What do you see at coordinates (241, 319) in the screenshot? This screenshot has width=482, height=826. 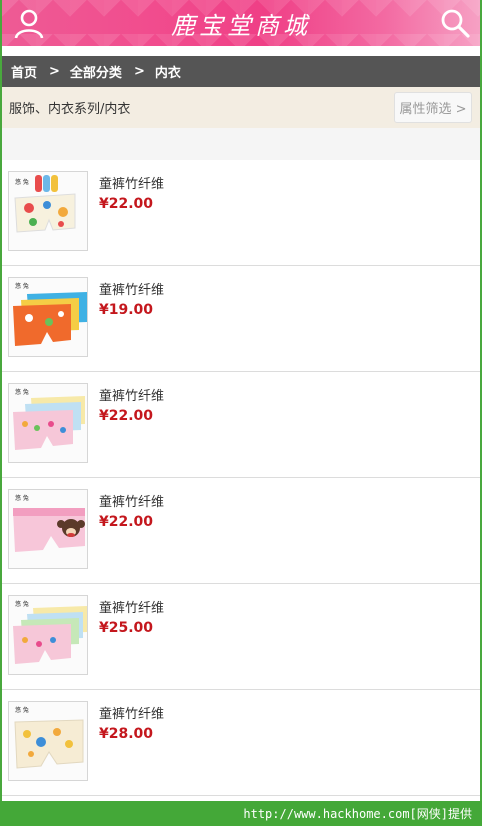 I see `product-item: 悠 兔 童裤竹纤维 ¥19.00` at bounding box center [241, 319].